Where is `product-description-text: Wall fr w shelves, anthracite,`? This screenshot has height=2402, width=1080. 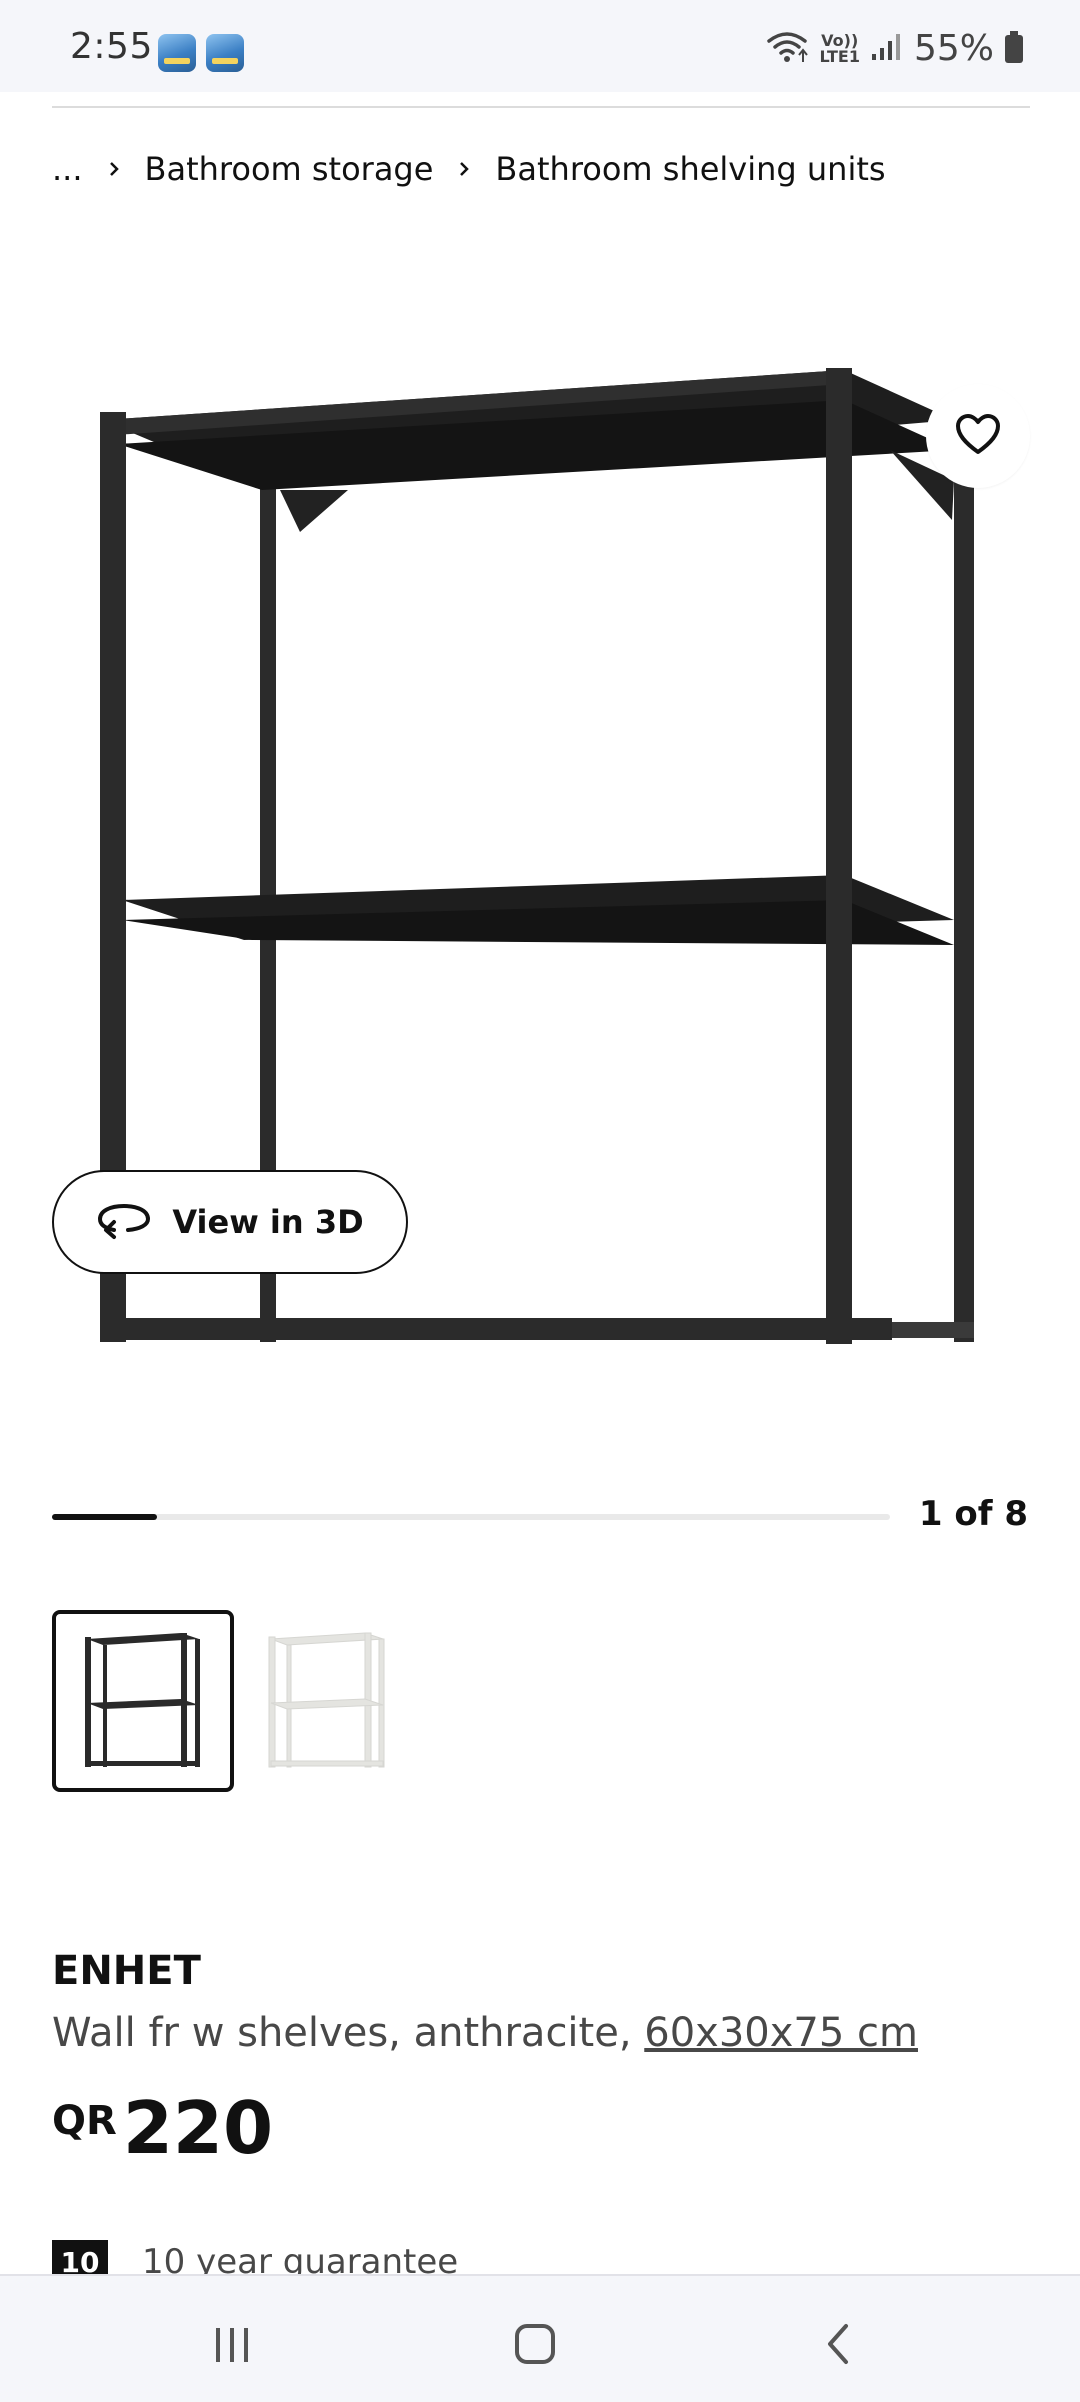 product-description-text: Wall fr w shelves, anthracite, is located at coordinates (348, 2033).